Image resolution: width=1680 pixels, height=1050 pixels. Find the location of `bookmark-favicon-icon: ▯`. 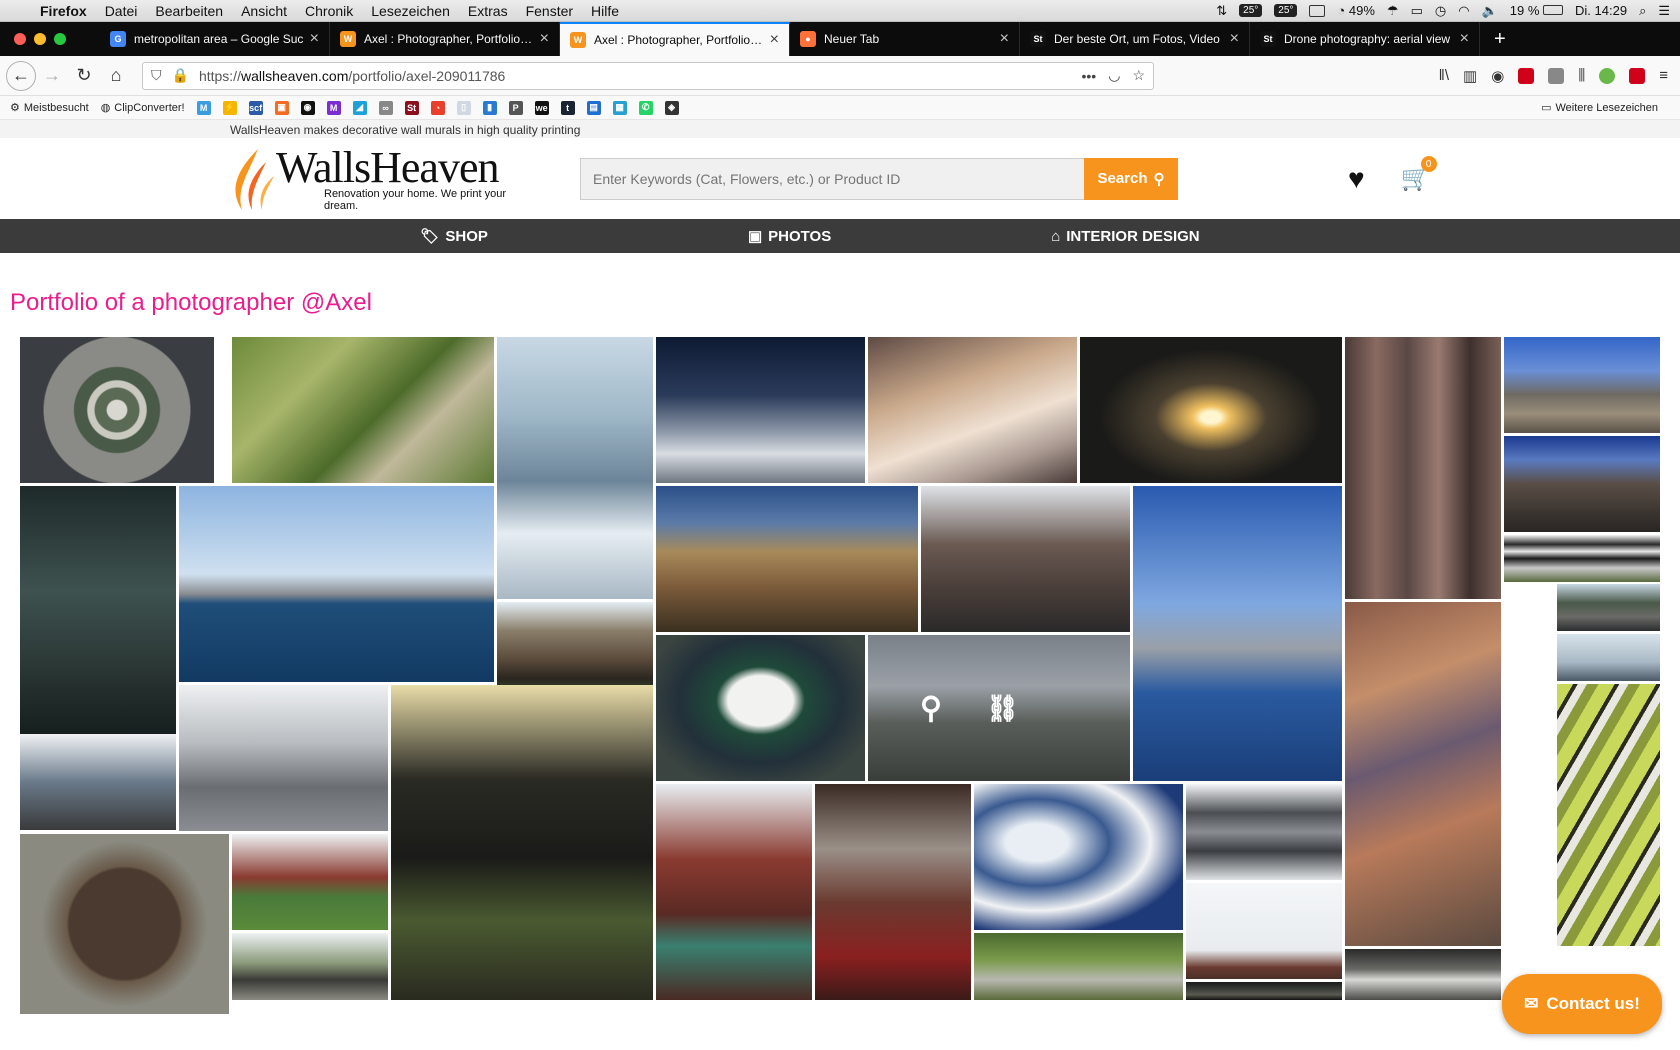

bookmark-favicon-icon: ▯ is located at coordinates (463, 107).